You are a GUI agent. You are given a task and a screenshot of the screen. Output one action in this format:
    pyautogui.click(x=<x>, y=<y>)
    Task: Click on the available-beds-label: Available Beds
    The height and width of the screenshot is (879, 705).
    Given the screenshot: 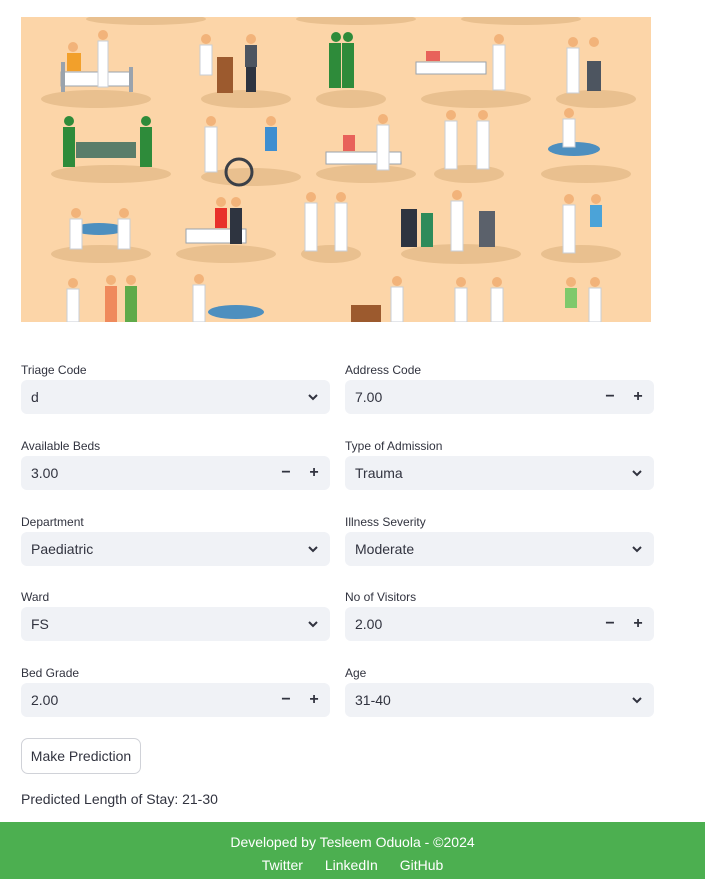 What is the action you would take?
    pyautogui.click(x=61, y=446)
    